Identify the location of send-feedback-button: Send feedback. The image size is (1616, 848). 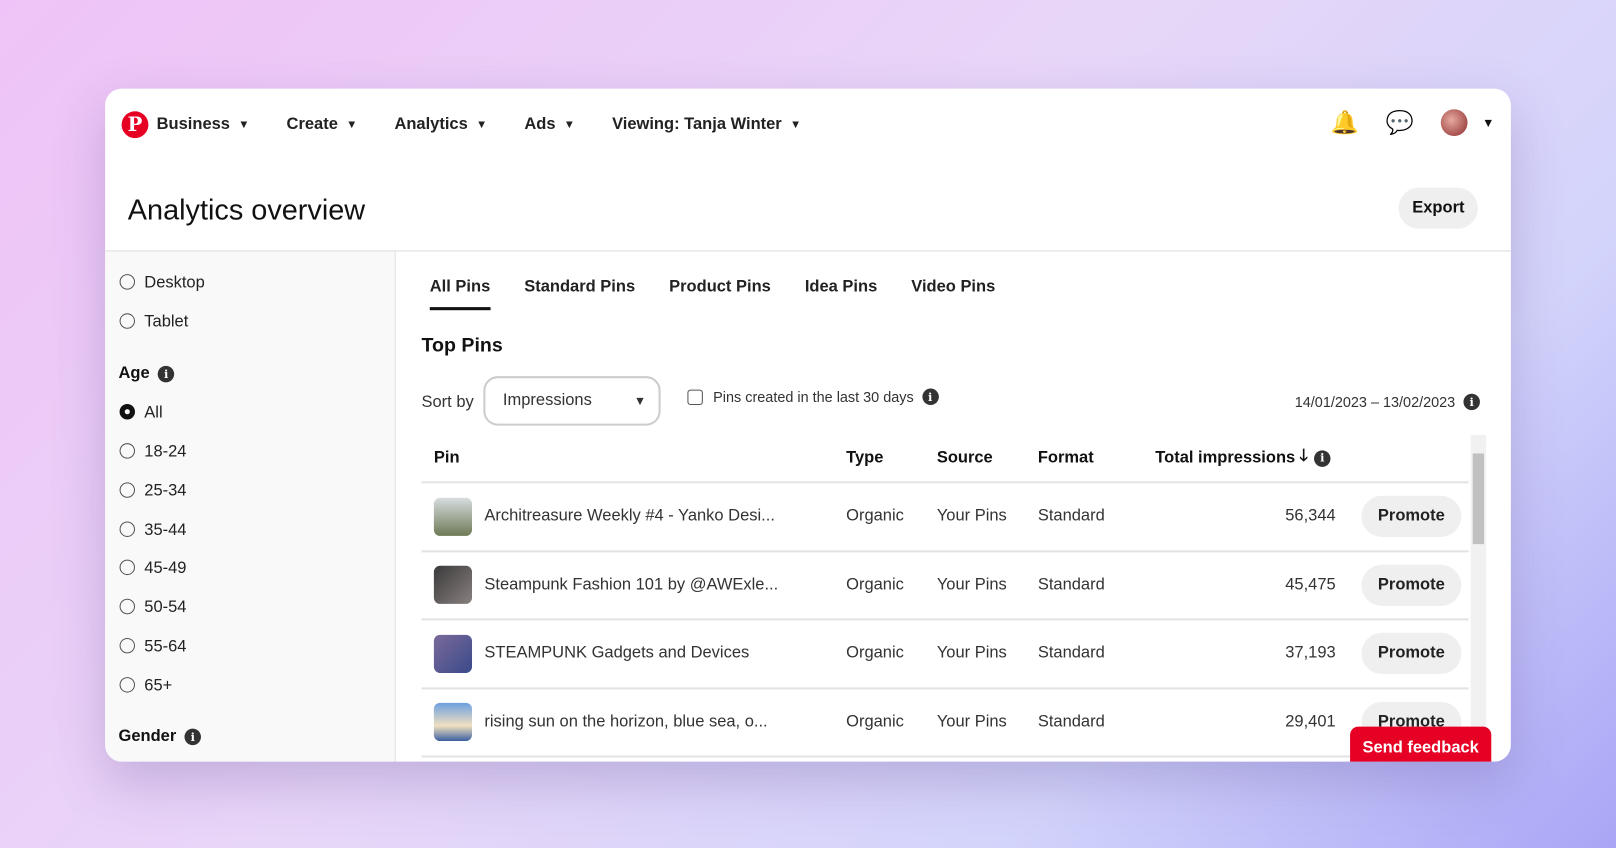
(1421, 744).